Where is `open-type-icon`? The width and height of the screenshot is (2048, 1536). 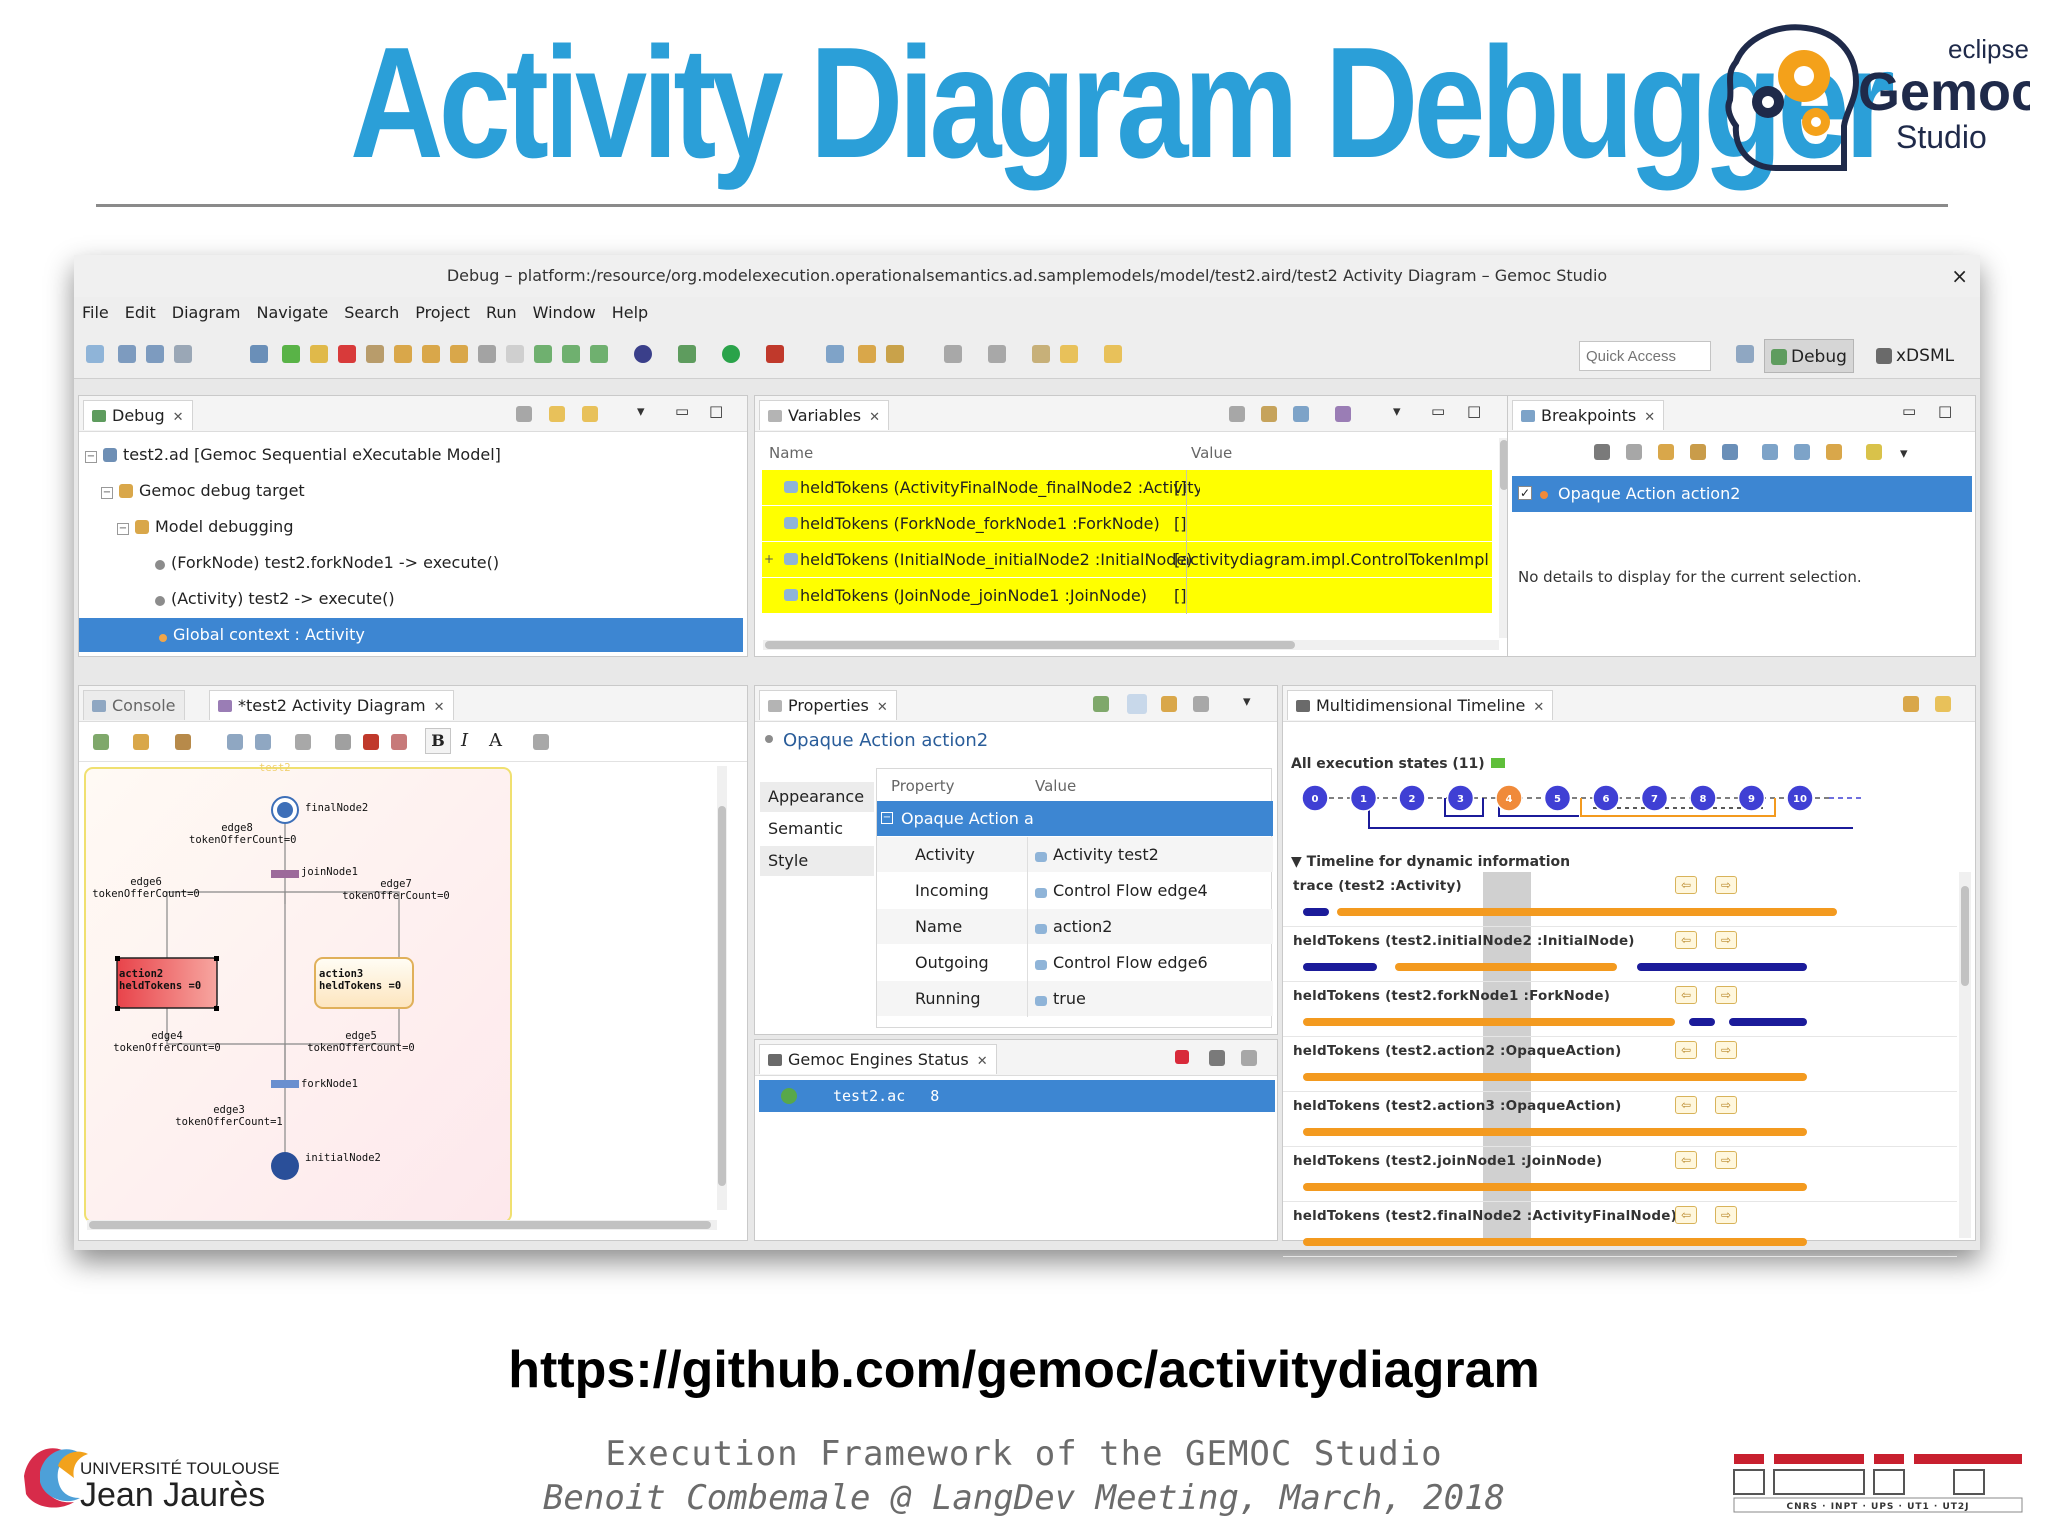
open-type-icon is located at coordinates (867, 354).